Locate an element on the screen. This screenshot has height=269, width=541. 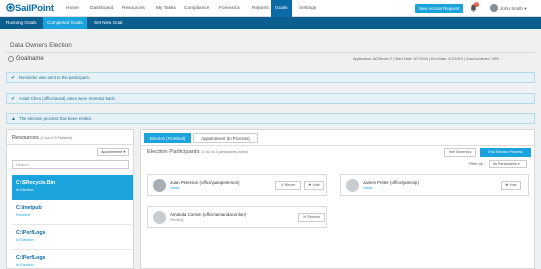
search-placeholder: Search is located at coordinates (22, 164).